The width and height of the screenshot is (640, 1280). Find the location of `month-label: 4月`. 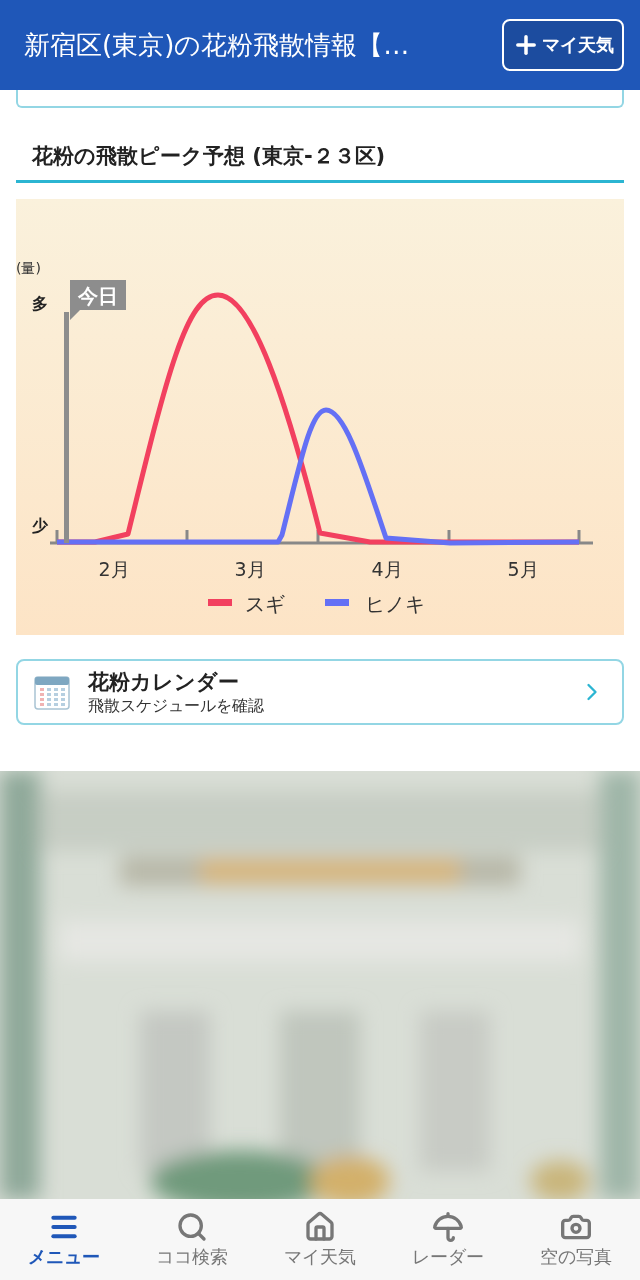

month-label: 4月 is located at coordinates (387, 569).